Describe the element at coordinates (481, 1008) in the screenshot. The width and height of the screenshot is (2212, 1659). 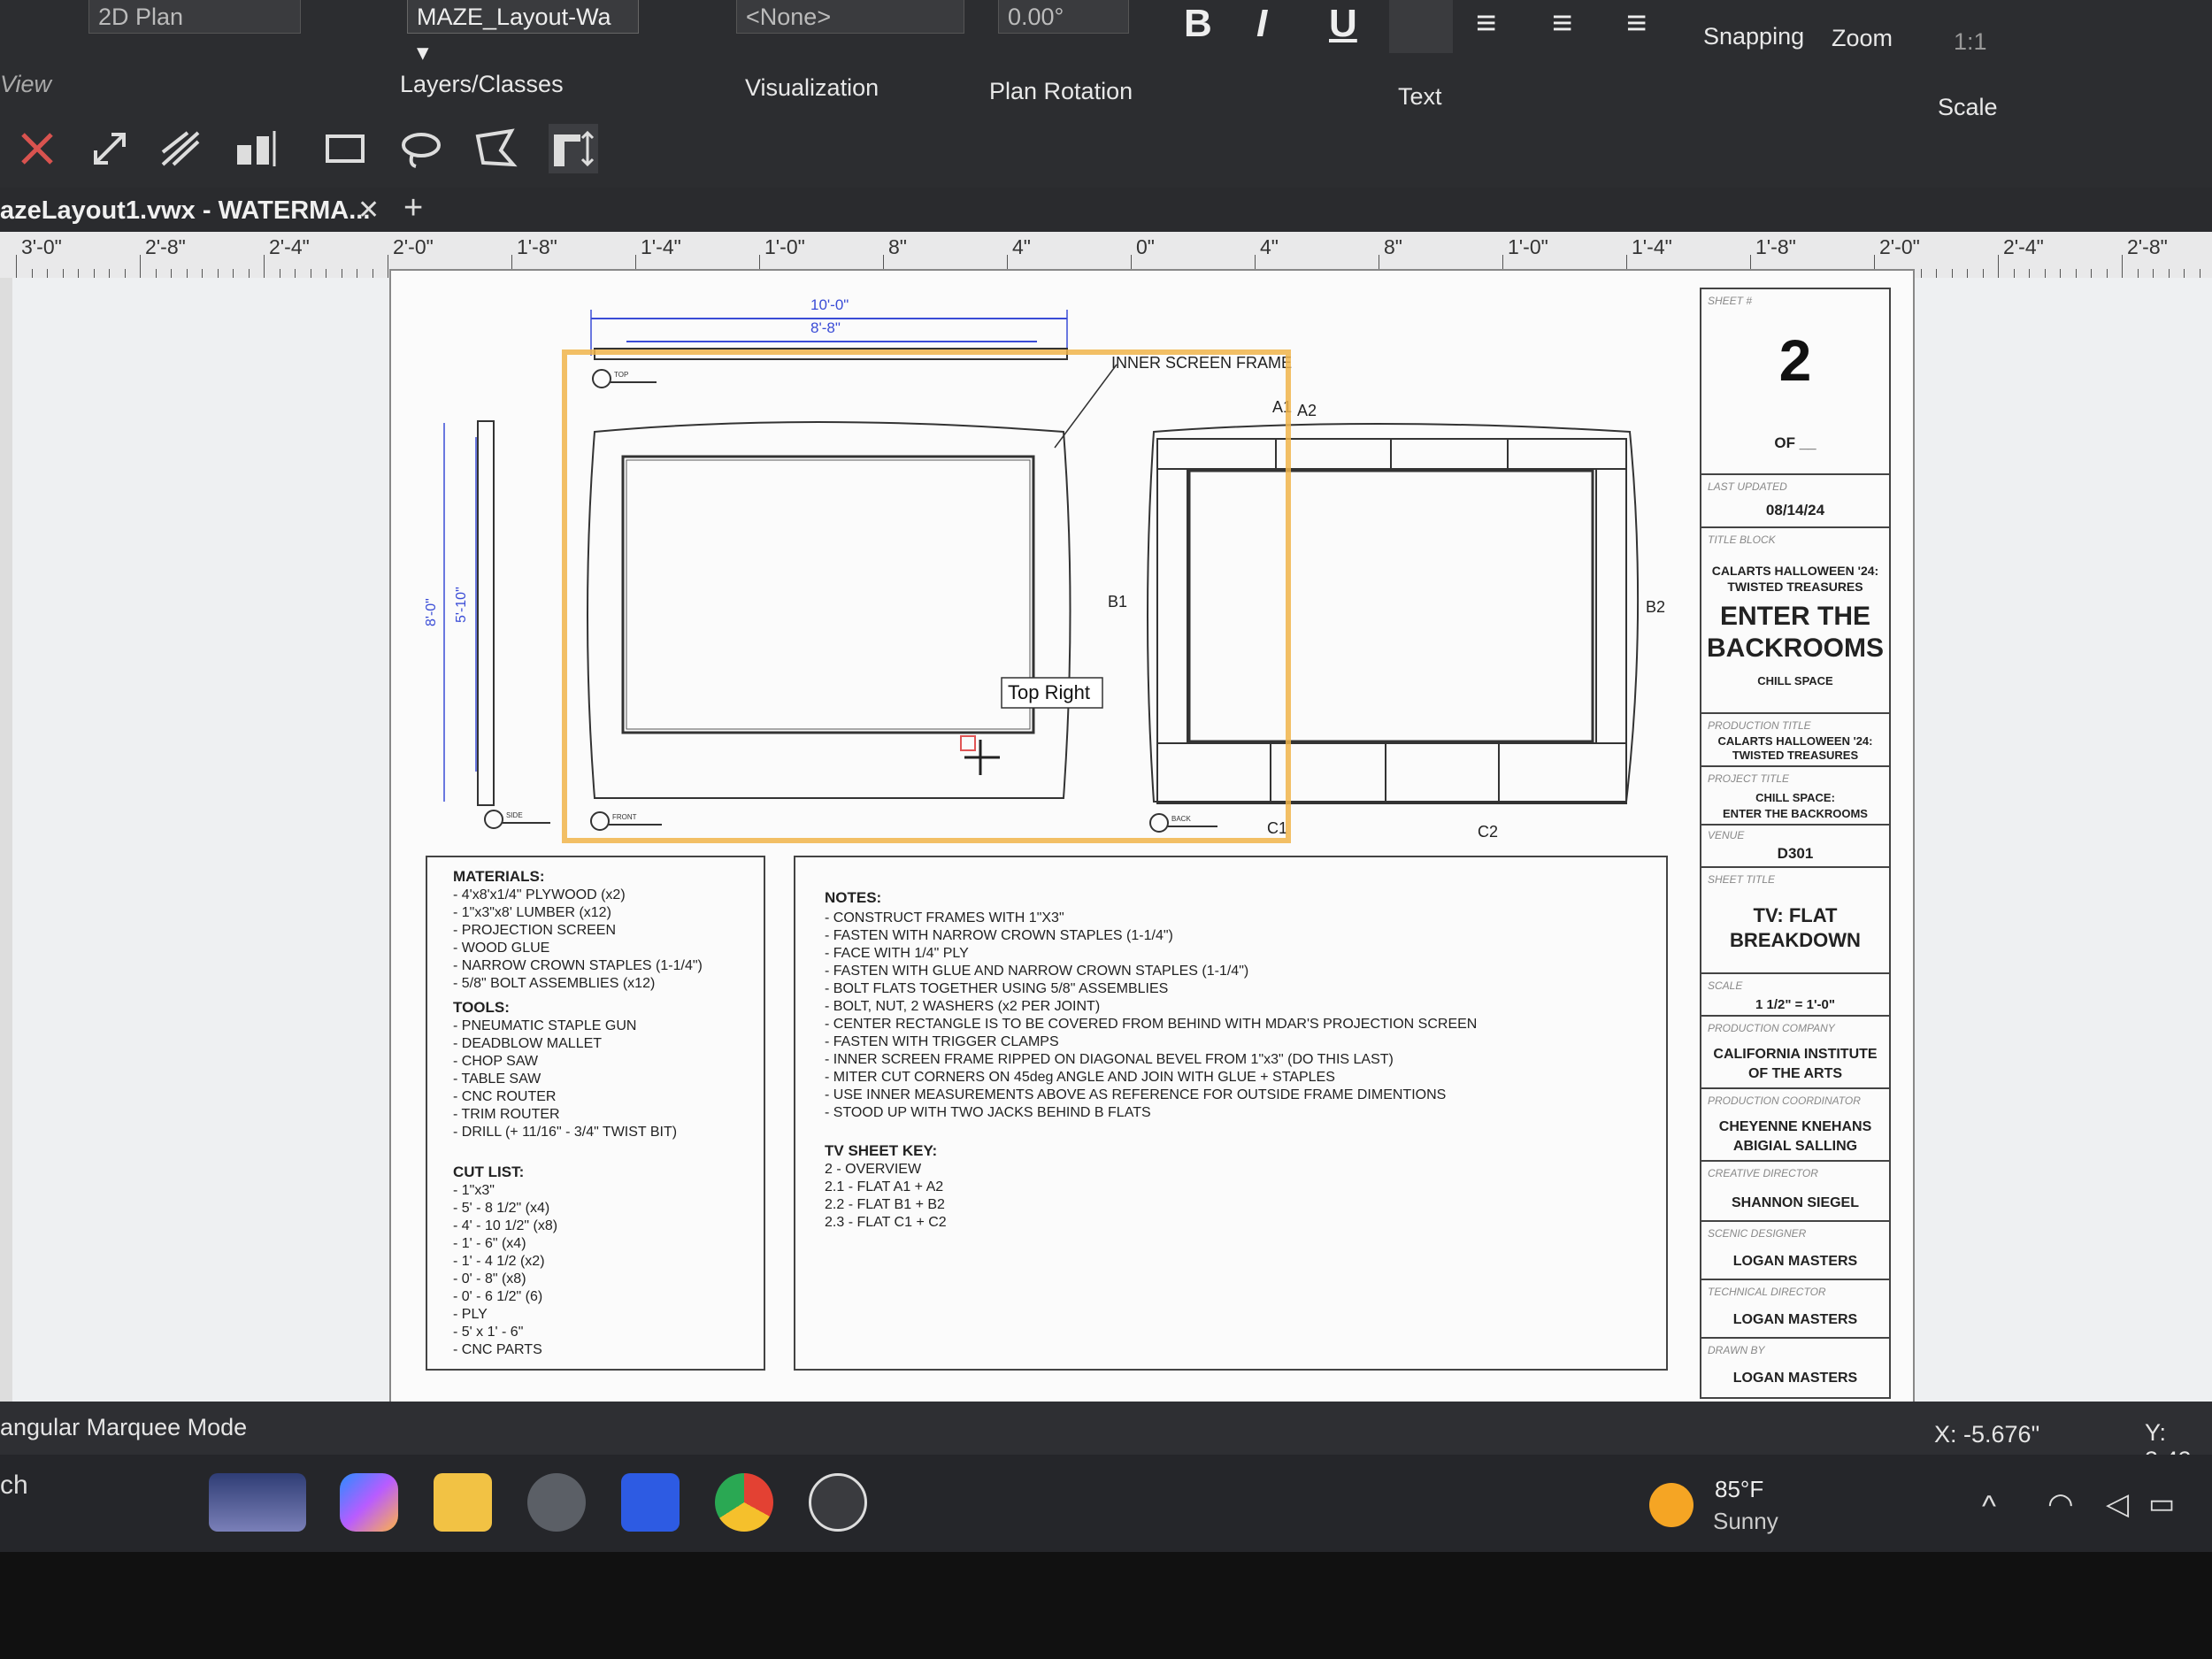
I see `tools-heading: TOOLS:` at that location.